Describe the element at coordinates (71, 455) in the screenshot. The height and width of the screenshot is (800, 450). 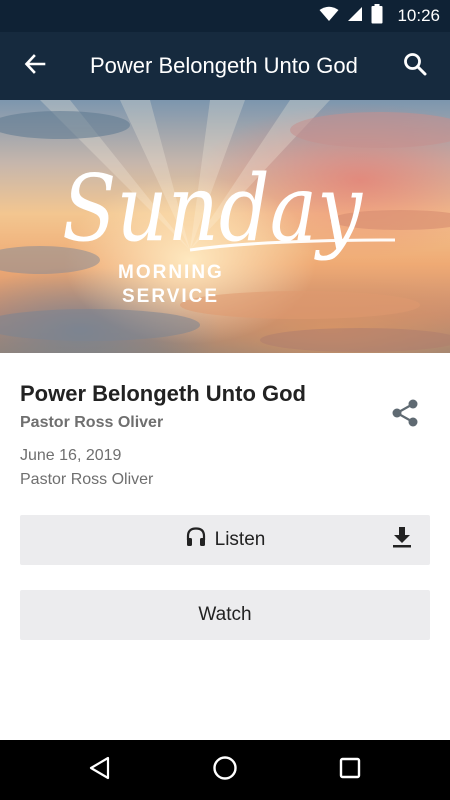
I see `sermon-date: June 16, 2019` at that location.